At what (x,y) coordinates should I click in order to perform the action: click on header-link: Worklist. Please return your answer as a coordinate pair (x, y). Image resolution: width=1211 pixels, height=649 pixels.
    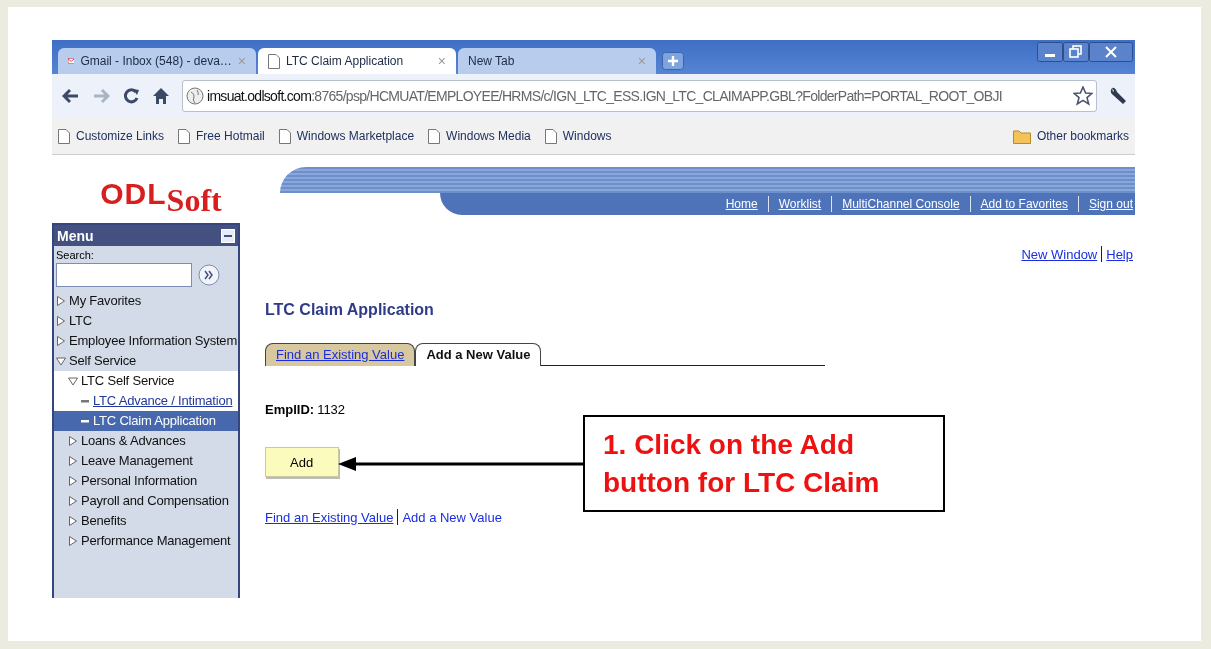
    Looking at the image, I should click on (800, 204).